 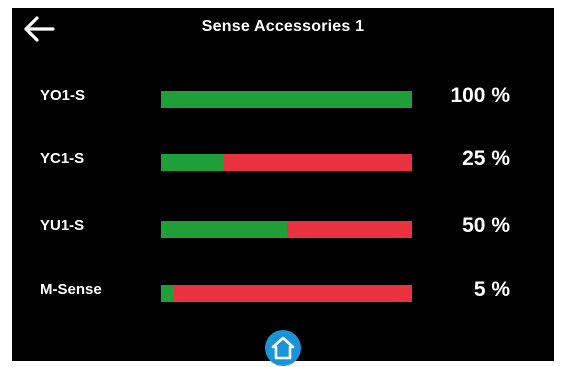 I want to click on level-row-m-sense: M-Sense 5 %, so click(x=283, y=293).